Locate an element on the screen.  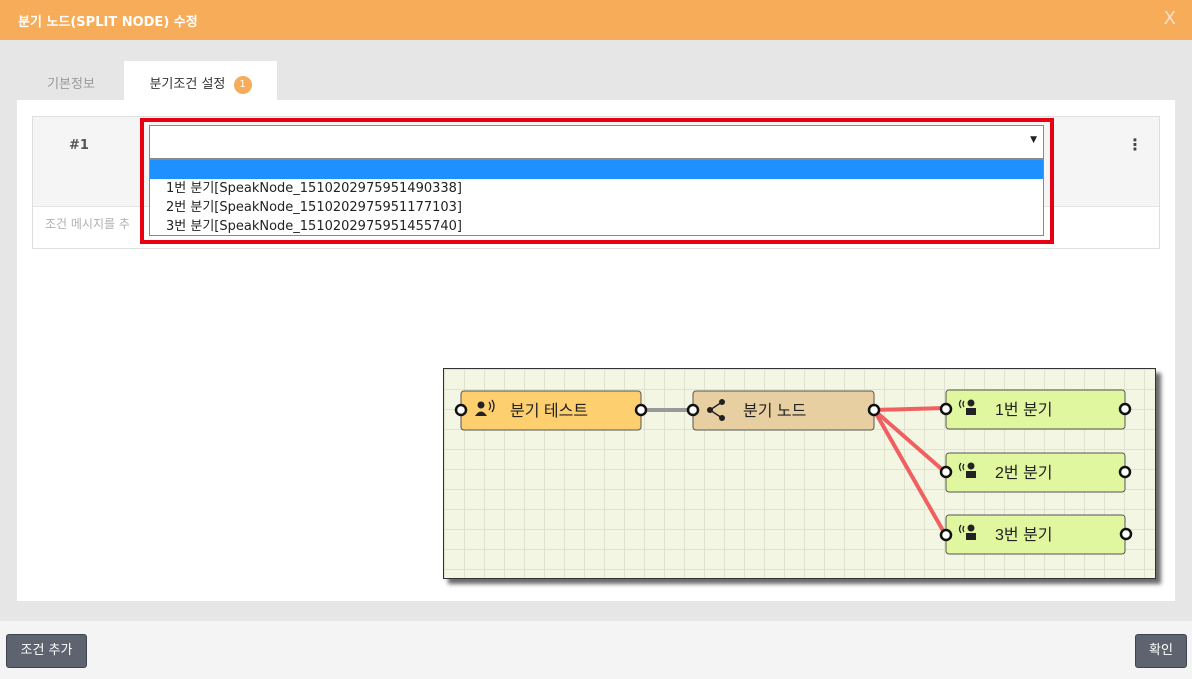
flow-node-test: 분기 테스트 is located at coordinates (551, 410).